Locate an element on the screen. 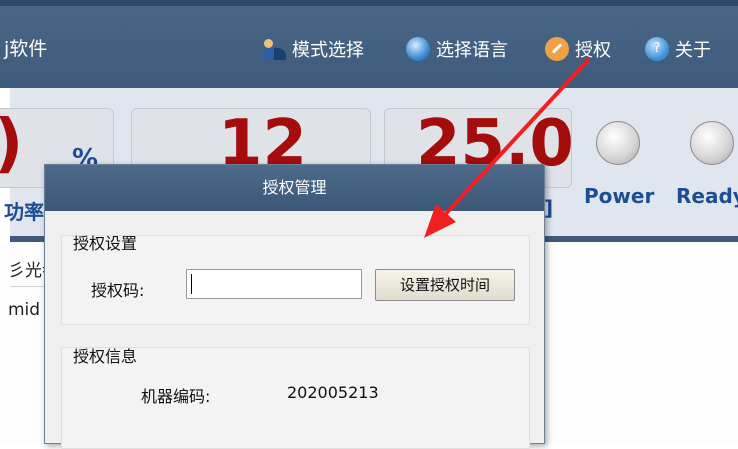 The image size is (738, 449). help-icon: ? is located at coordinates (657, 49).